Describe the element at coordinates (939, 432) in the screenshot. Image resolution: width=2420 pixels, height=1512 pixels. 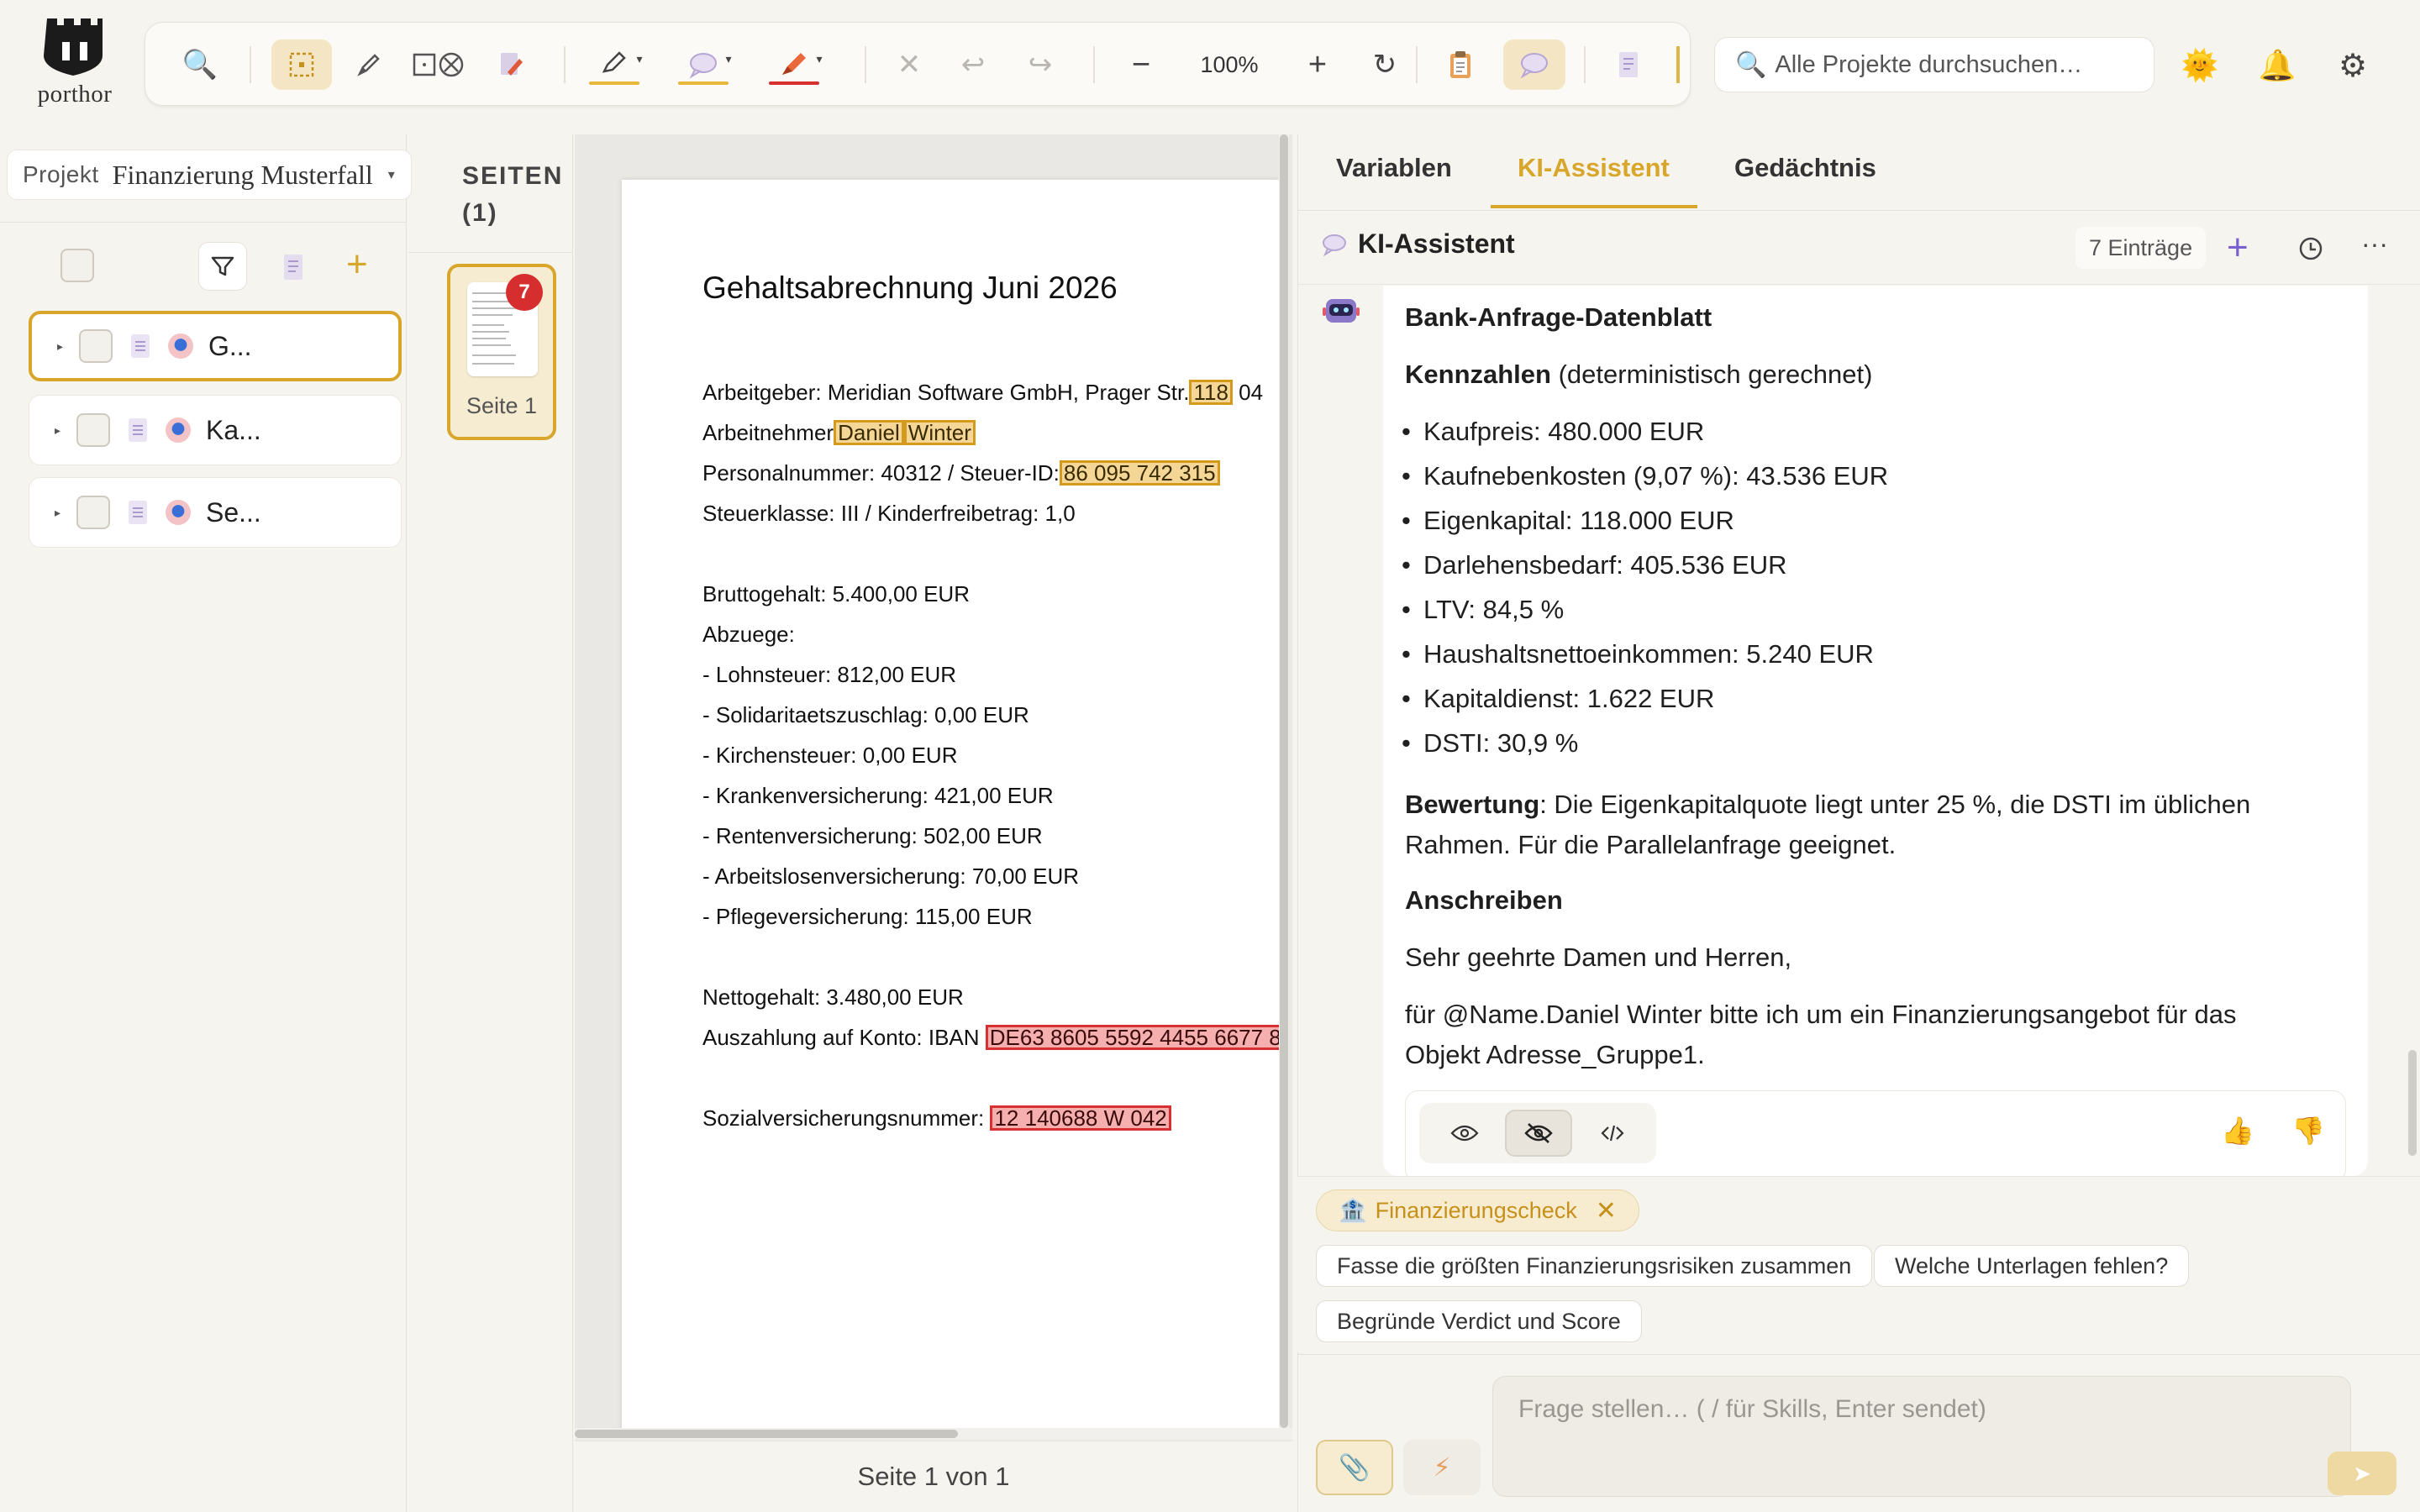
I see `highlight-last-name: Winter` at that location.